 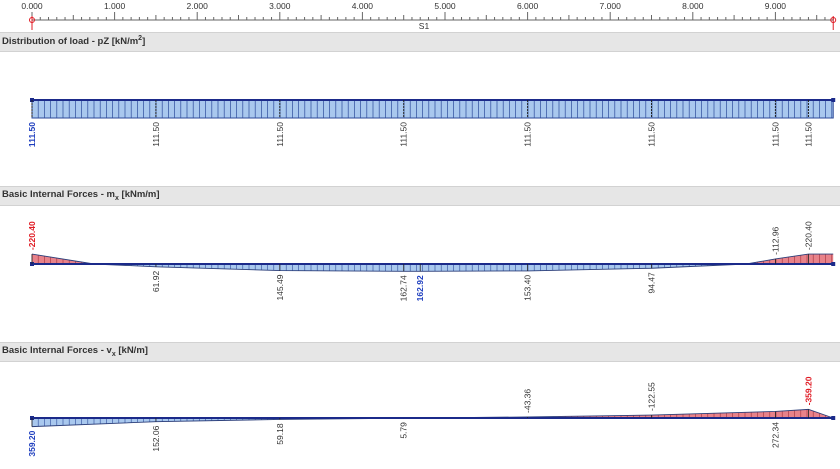 What do you see at coordinates (652, 396) in the screenshot?
I see `shear-value-label: -122.55` at bounding box center [652, 396].